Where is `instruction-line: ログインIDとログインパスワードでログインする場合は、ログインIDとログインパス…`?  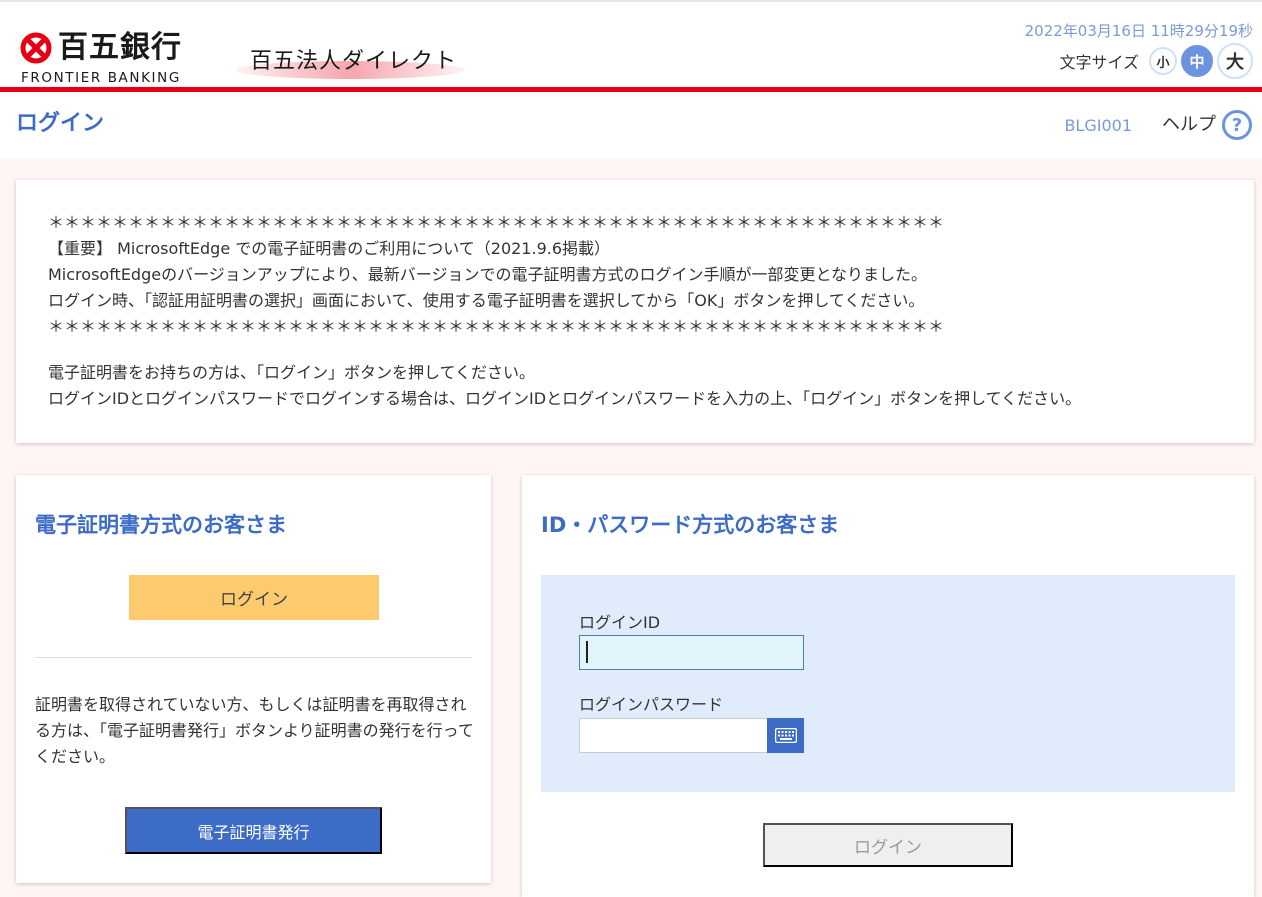 instruction-line: ログインIDとログインパスワードでログインする場合は、ログインIDとログインパス… is located at coordinates (565, 398).